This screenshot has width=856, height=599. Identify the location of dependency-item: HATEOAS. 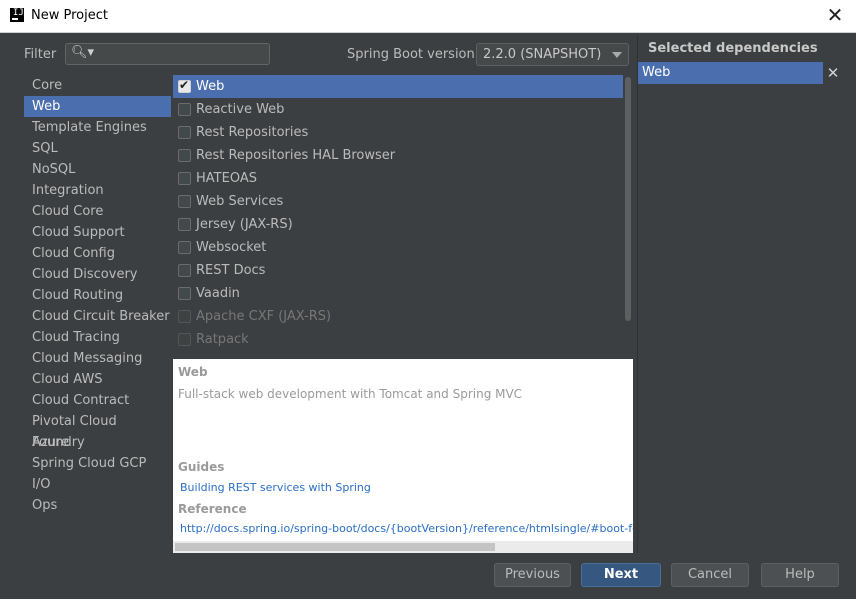
(398, 178).